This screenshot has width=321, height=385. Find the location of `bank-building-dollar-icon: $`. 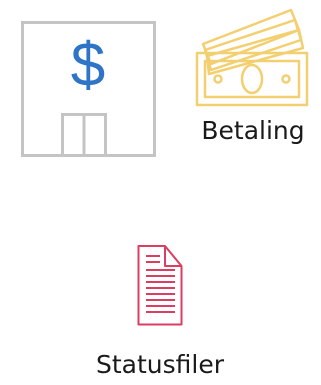

bank-building-dollar-icon: $ is located at coordinates (88, 89).